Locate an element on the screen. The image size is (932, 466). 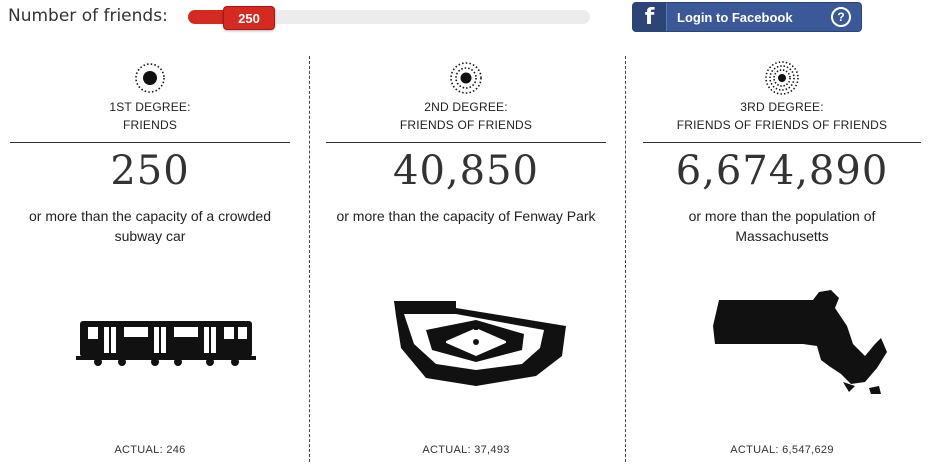
slider-handle: 250 is located at coordinates (249, 18).